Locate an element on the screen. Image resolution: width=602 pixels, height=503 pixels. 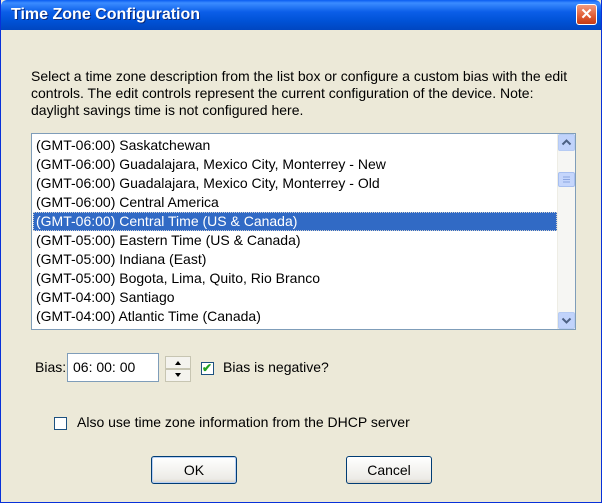
timezone-list-item: (GMT-06:00) Central America is located at coordinates (295, 202).